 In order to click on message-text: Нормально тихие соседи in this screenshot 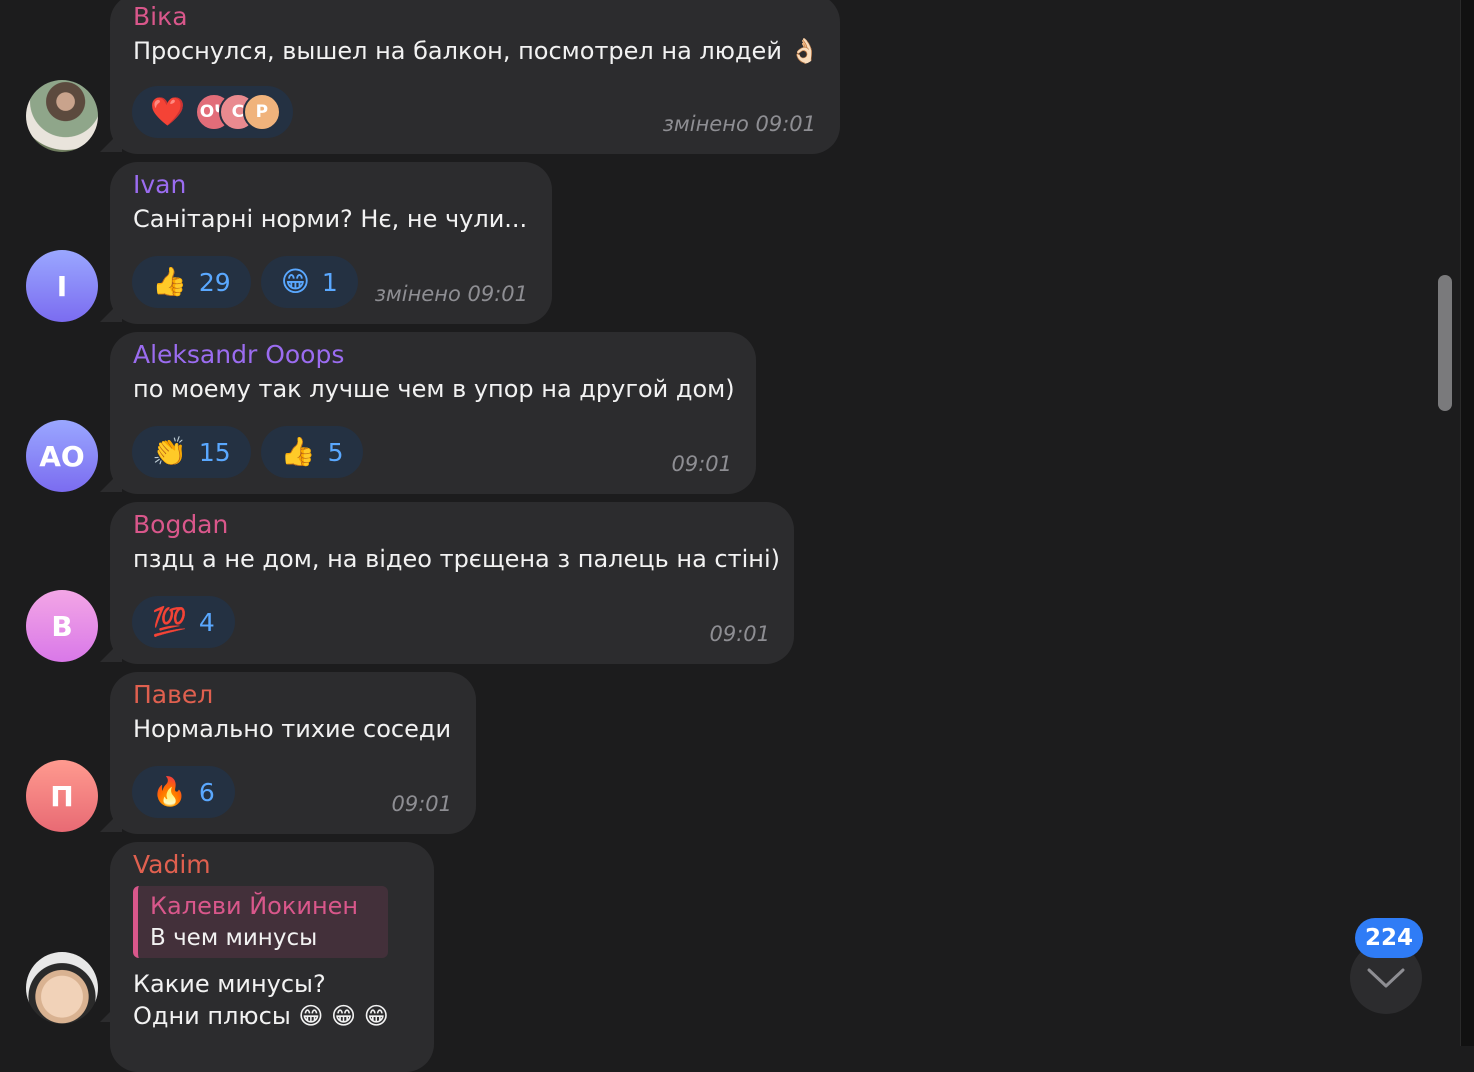, I will do `click(292, 729)`.